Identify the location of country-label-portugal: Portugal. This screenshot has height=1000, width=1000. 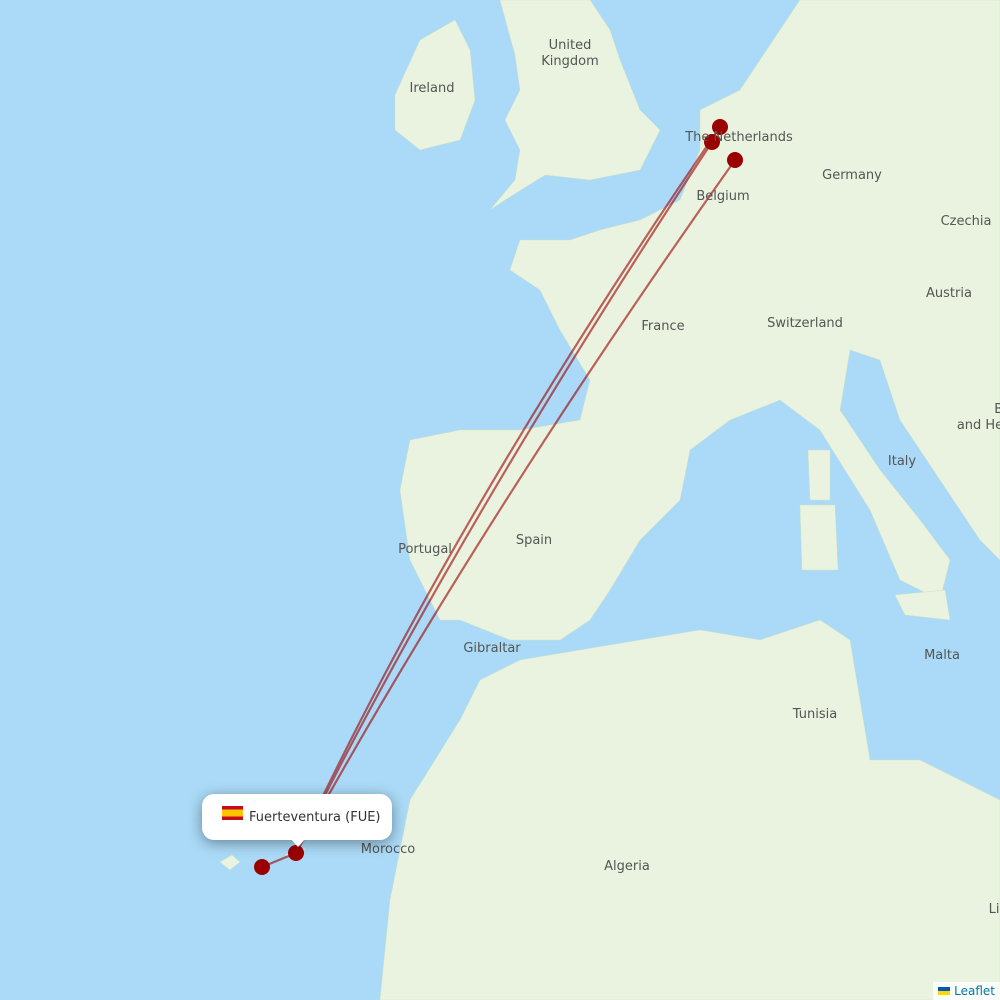
(425, 549).